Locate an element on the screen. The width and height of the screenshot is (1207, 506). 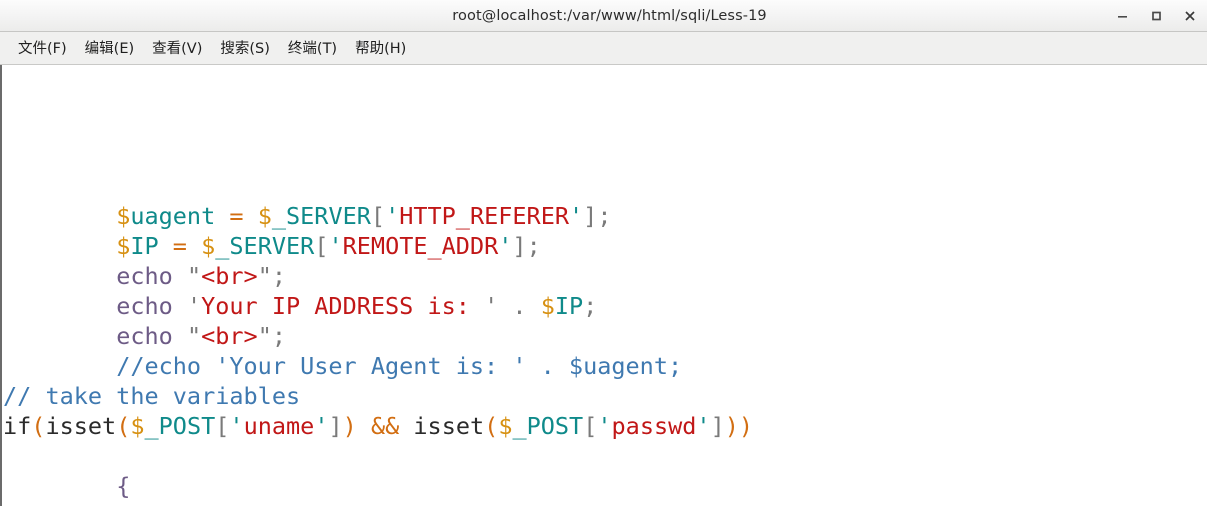
code-token: // take the variables is located at coordinates (152, 396).